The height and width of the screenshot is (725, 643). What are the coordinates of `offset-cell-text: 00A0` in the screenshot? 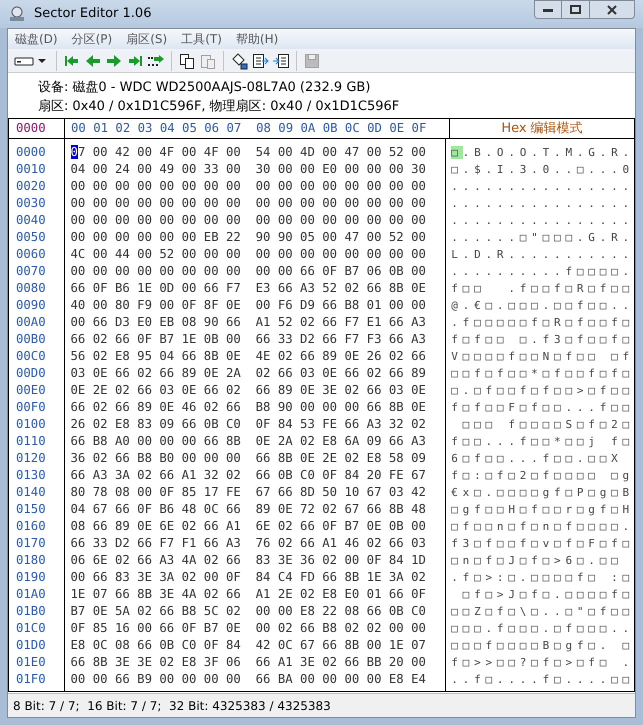 It's located at (30, 322).